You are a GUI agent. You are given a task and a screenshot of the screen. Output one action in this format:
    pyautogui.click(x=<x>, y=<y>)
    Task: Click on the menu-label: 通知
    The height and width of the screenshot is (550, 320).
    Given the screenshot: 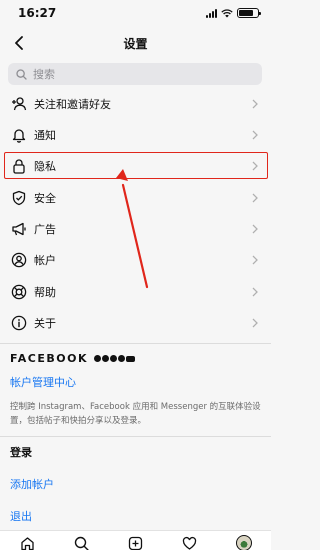 What is the action you would take?
    pyautogui.click(x=45, y=135)
    